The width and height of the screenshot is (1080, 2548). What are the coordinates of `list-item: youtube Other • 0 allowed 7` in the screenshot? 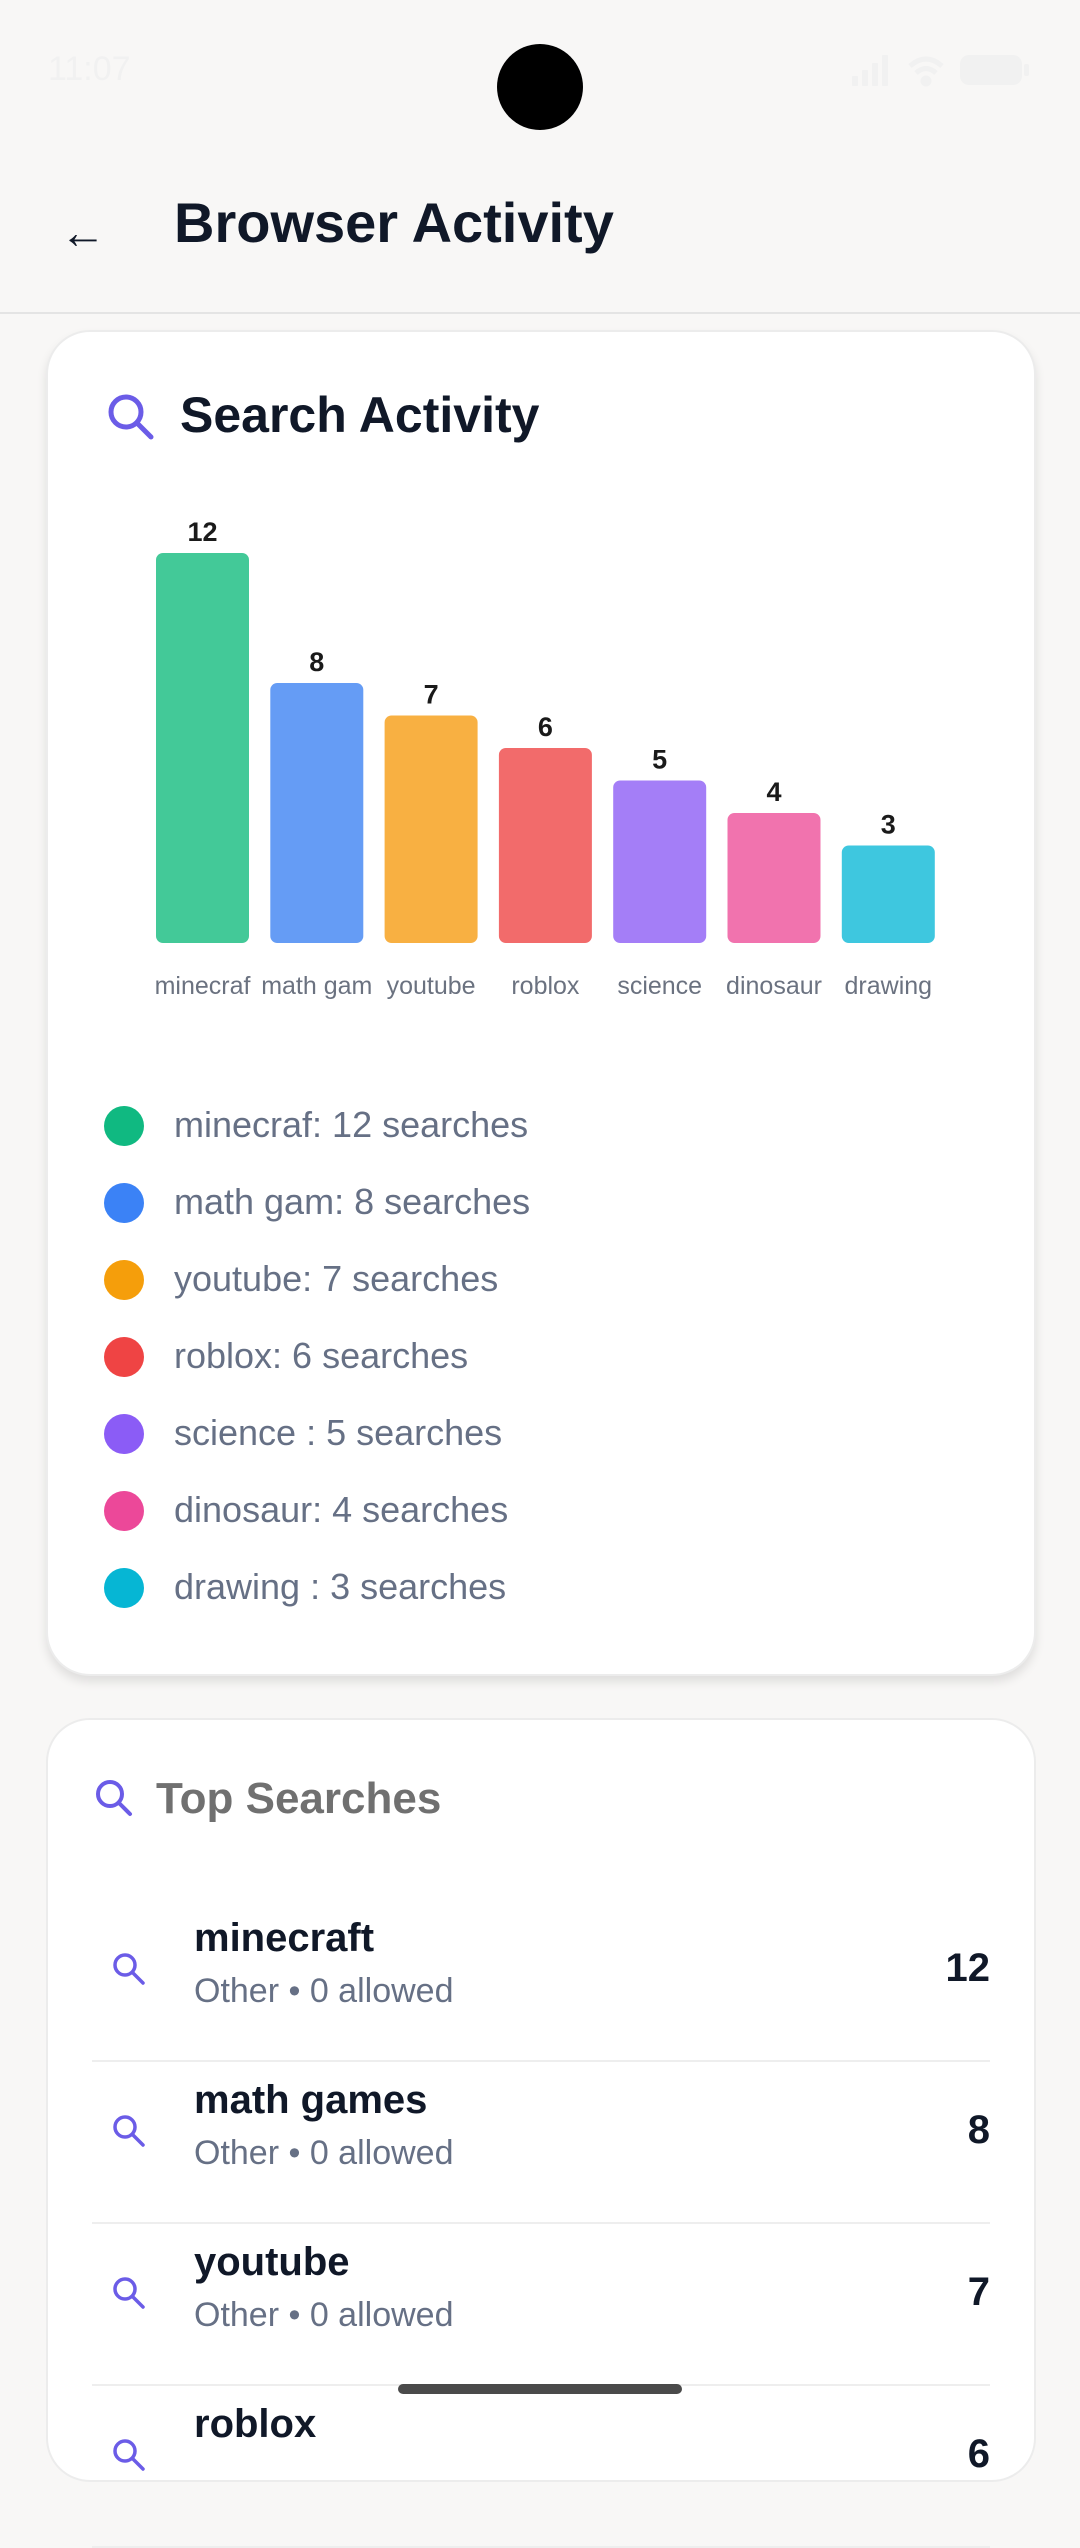 It's located at (541, 2305).